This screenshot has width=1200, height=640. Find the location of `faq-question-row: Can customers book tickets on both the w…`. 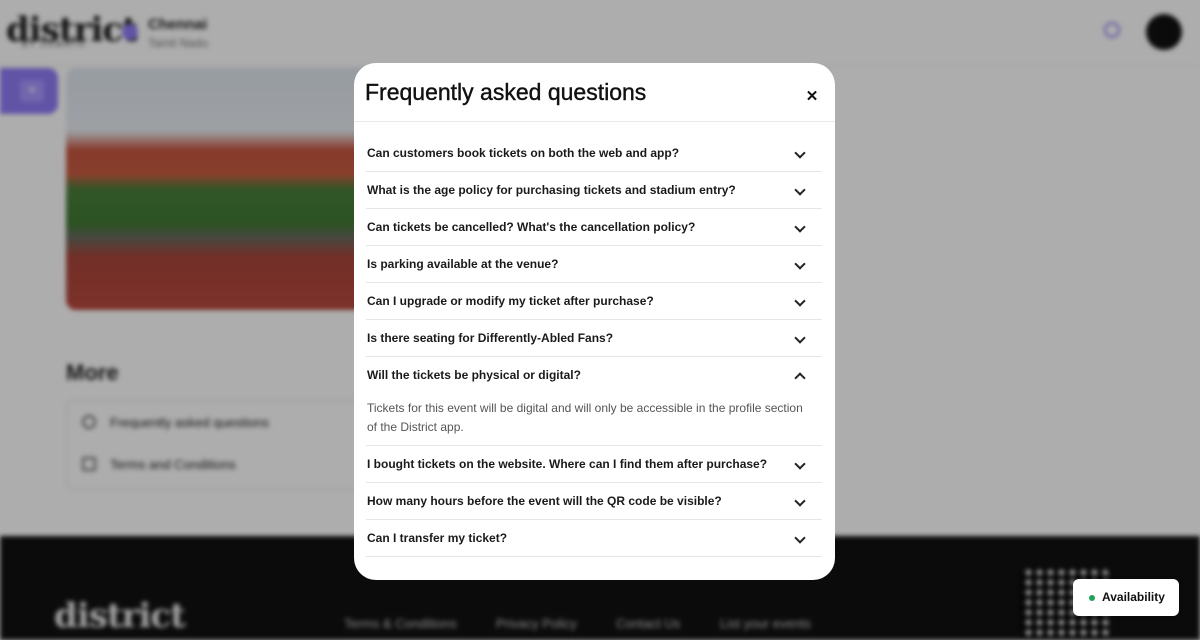

faq-question-row: Can customers book tickets on both the w… is located at coordinates (594, 153).